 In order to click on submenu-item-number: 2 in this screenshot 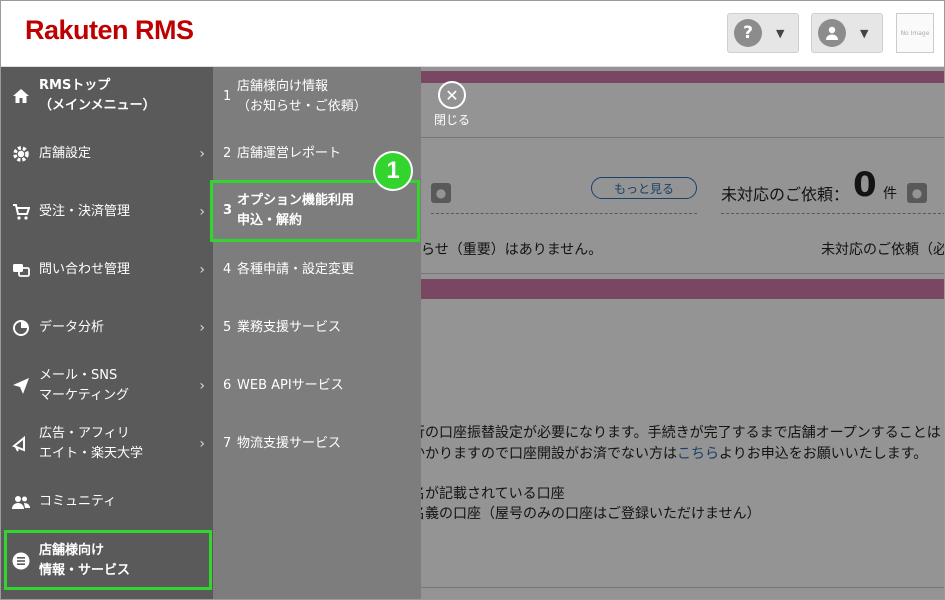, I will do `click(227, 153)`.